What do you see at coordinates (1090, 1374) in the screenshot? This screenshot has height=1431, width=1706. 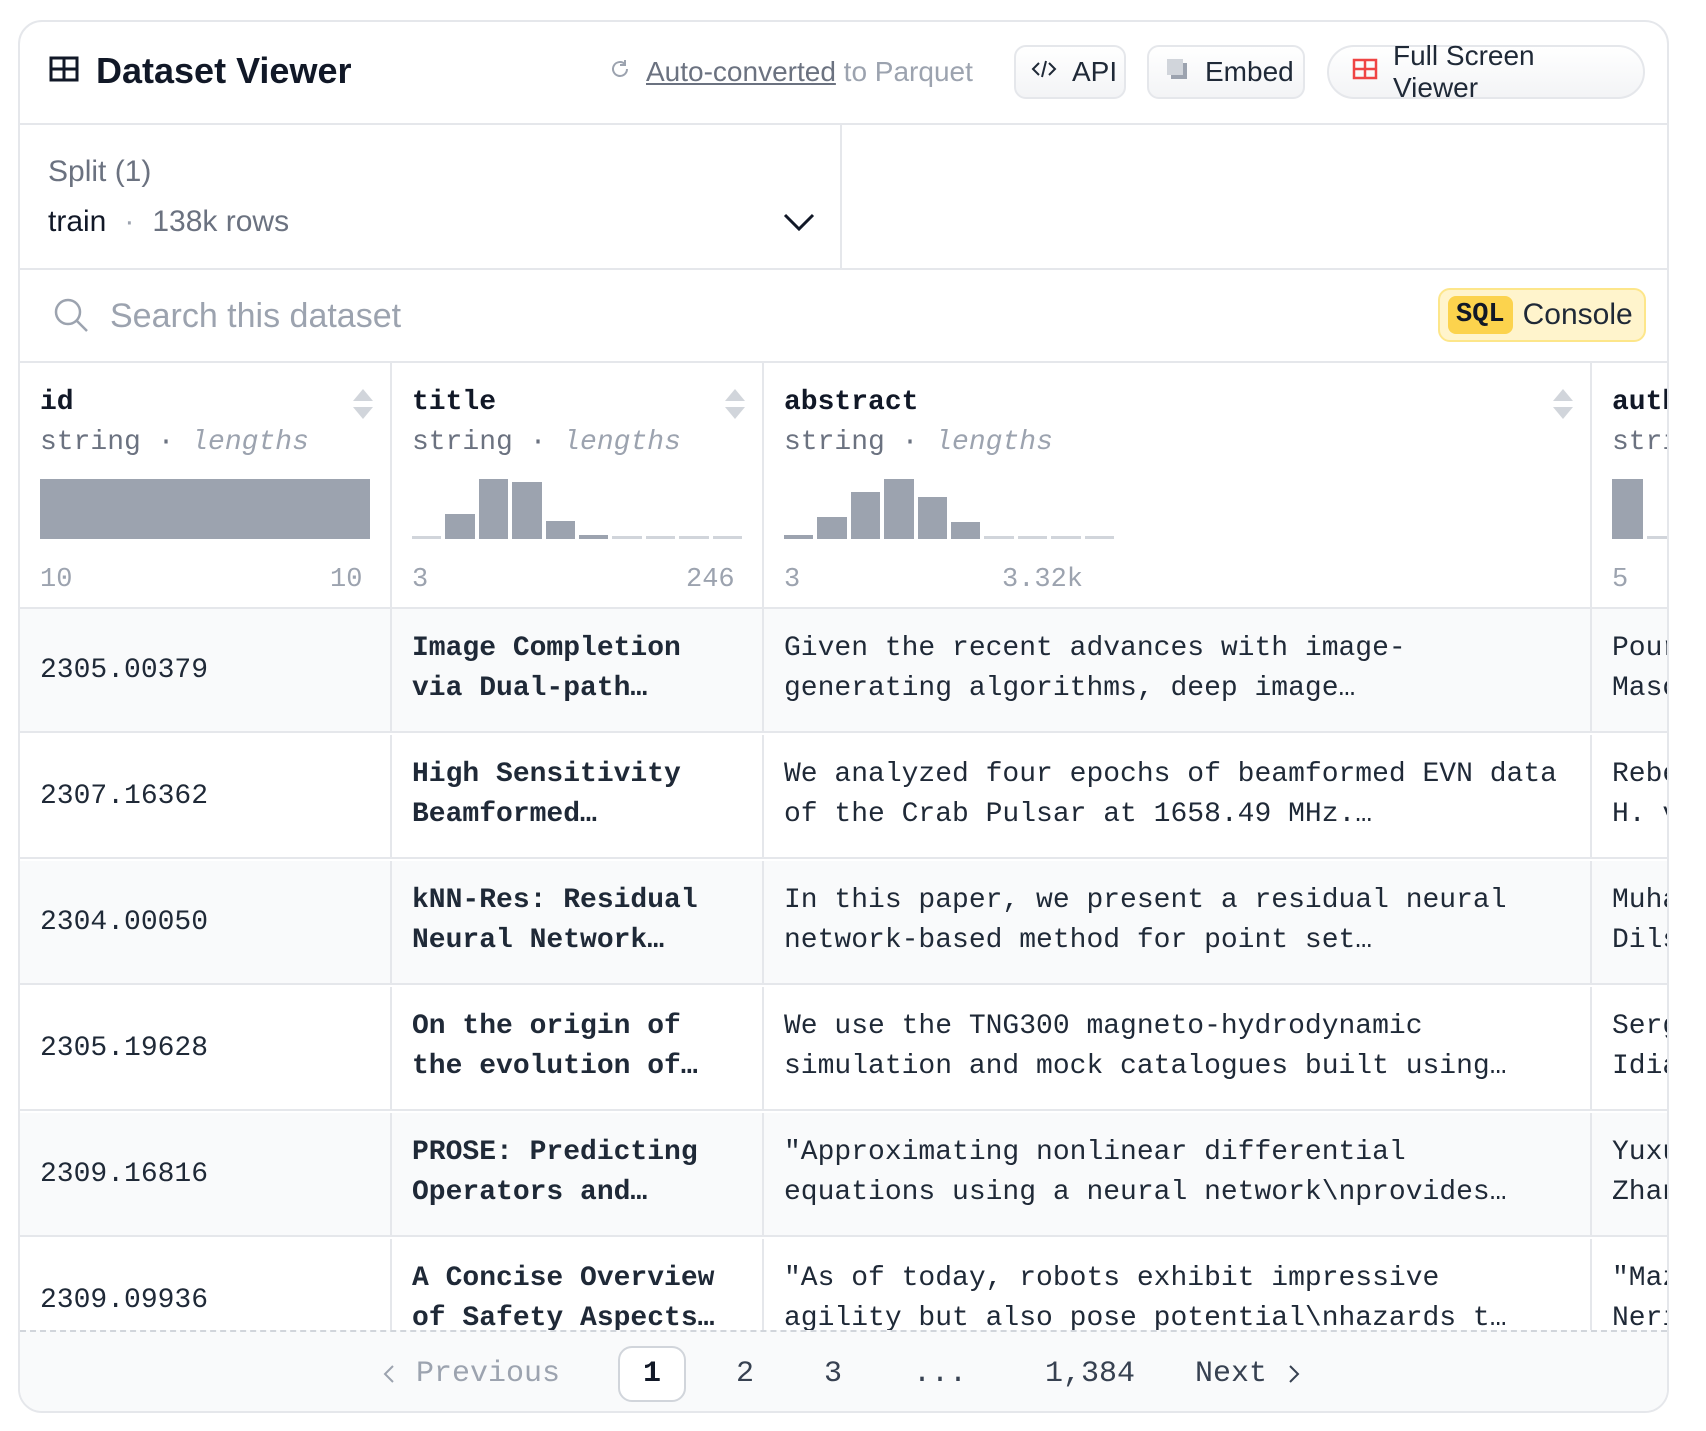 I see `page-button-last: 1,384` at bounding box center [1090, 1374].